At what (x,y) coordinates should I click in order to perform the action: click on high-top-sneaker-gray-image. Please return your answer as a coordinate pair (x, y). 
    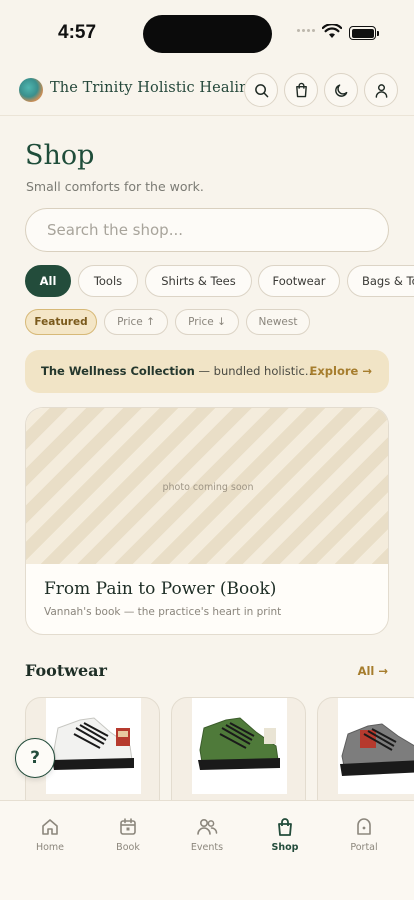
    Looking at the image, I should click on (377, 749).